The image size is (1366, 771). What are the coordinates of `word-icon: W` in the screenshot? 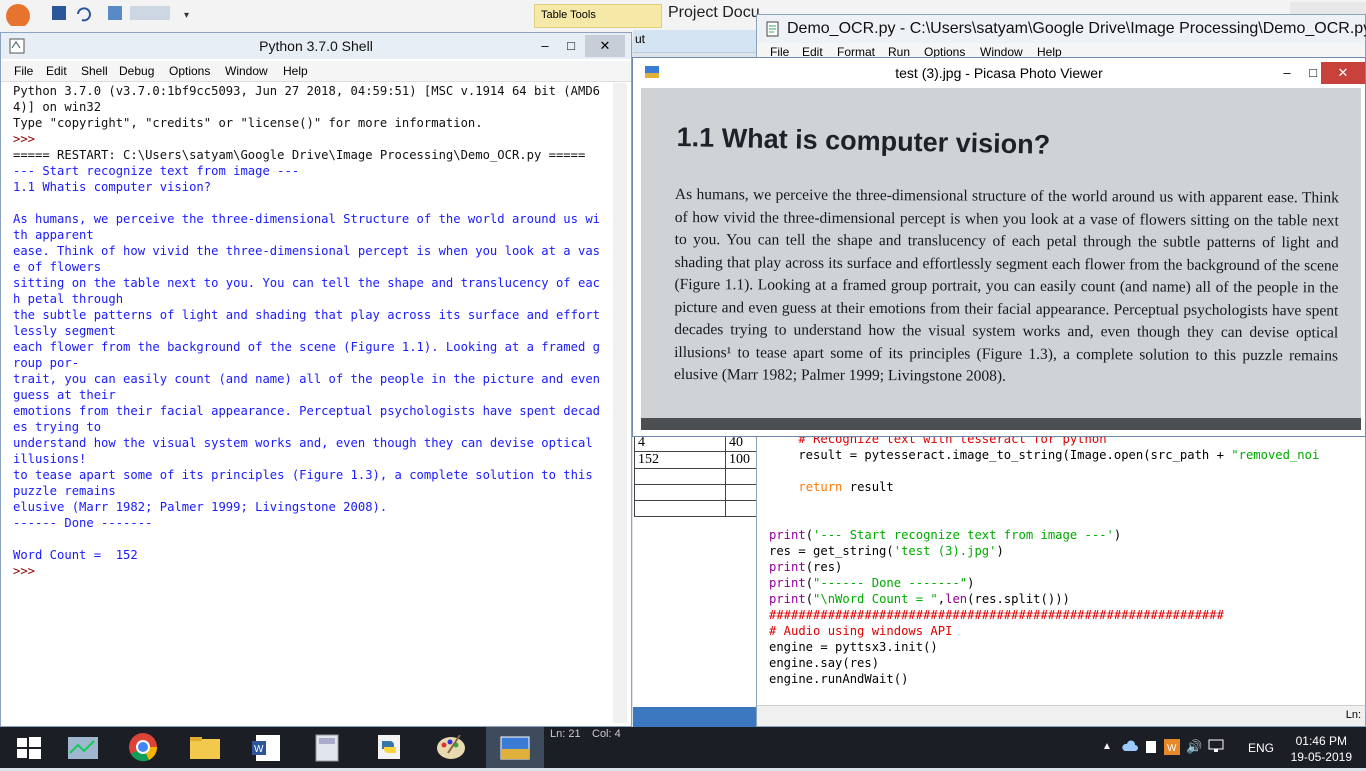 It's located at (266, 748).